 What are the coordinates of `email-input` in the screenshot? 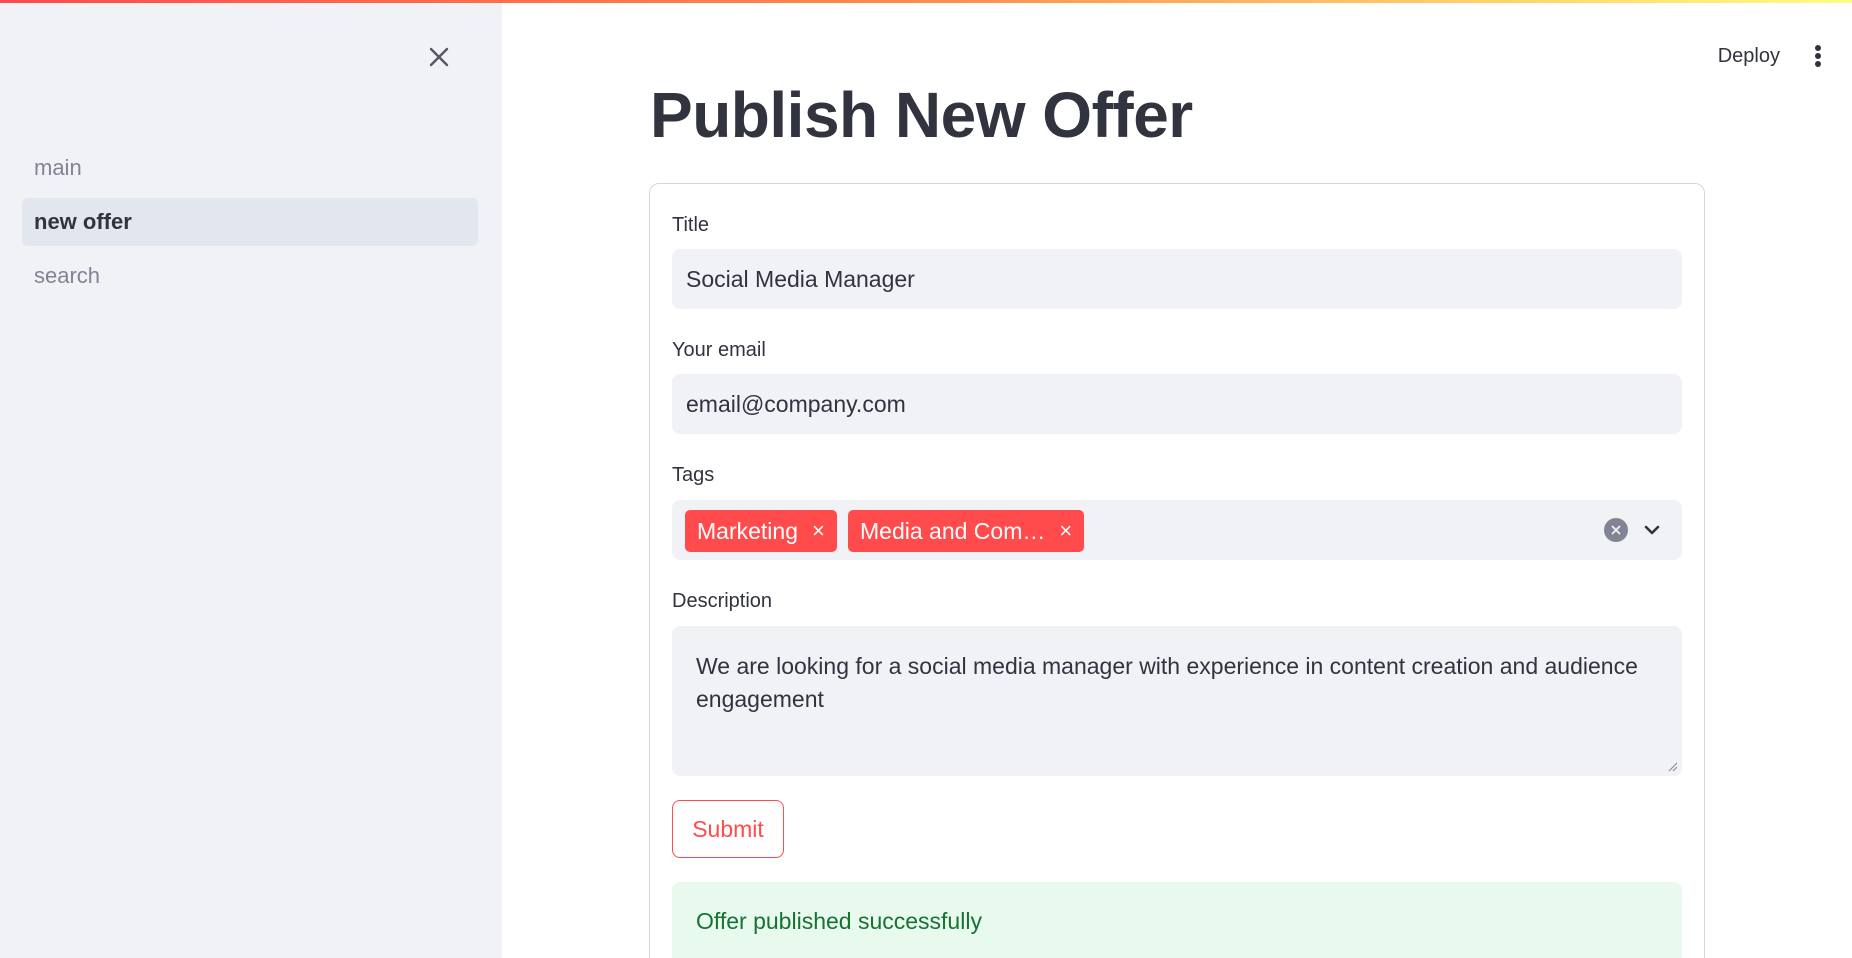 It's located at (1177, 404).